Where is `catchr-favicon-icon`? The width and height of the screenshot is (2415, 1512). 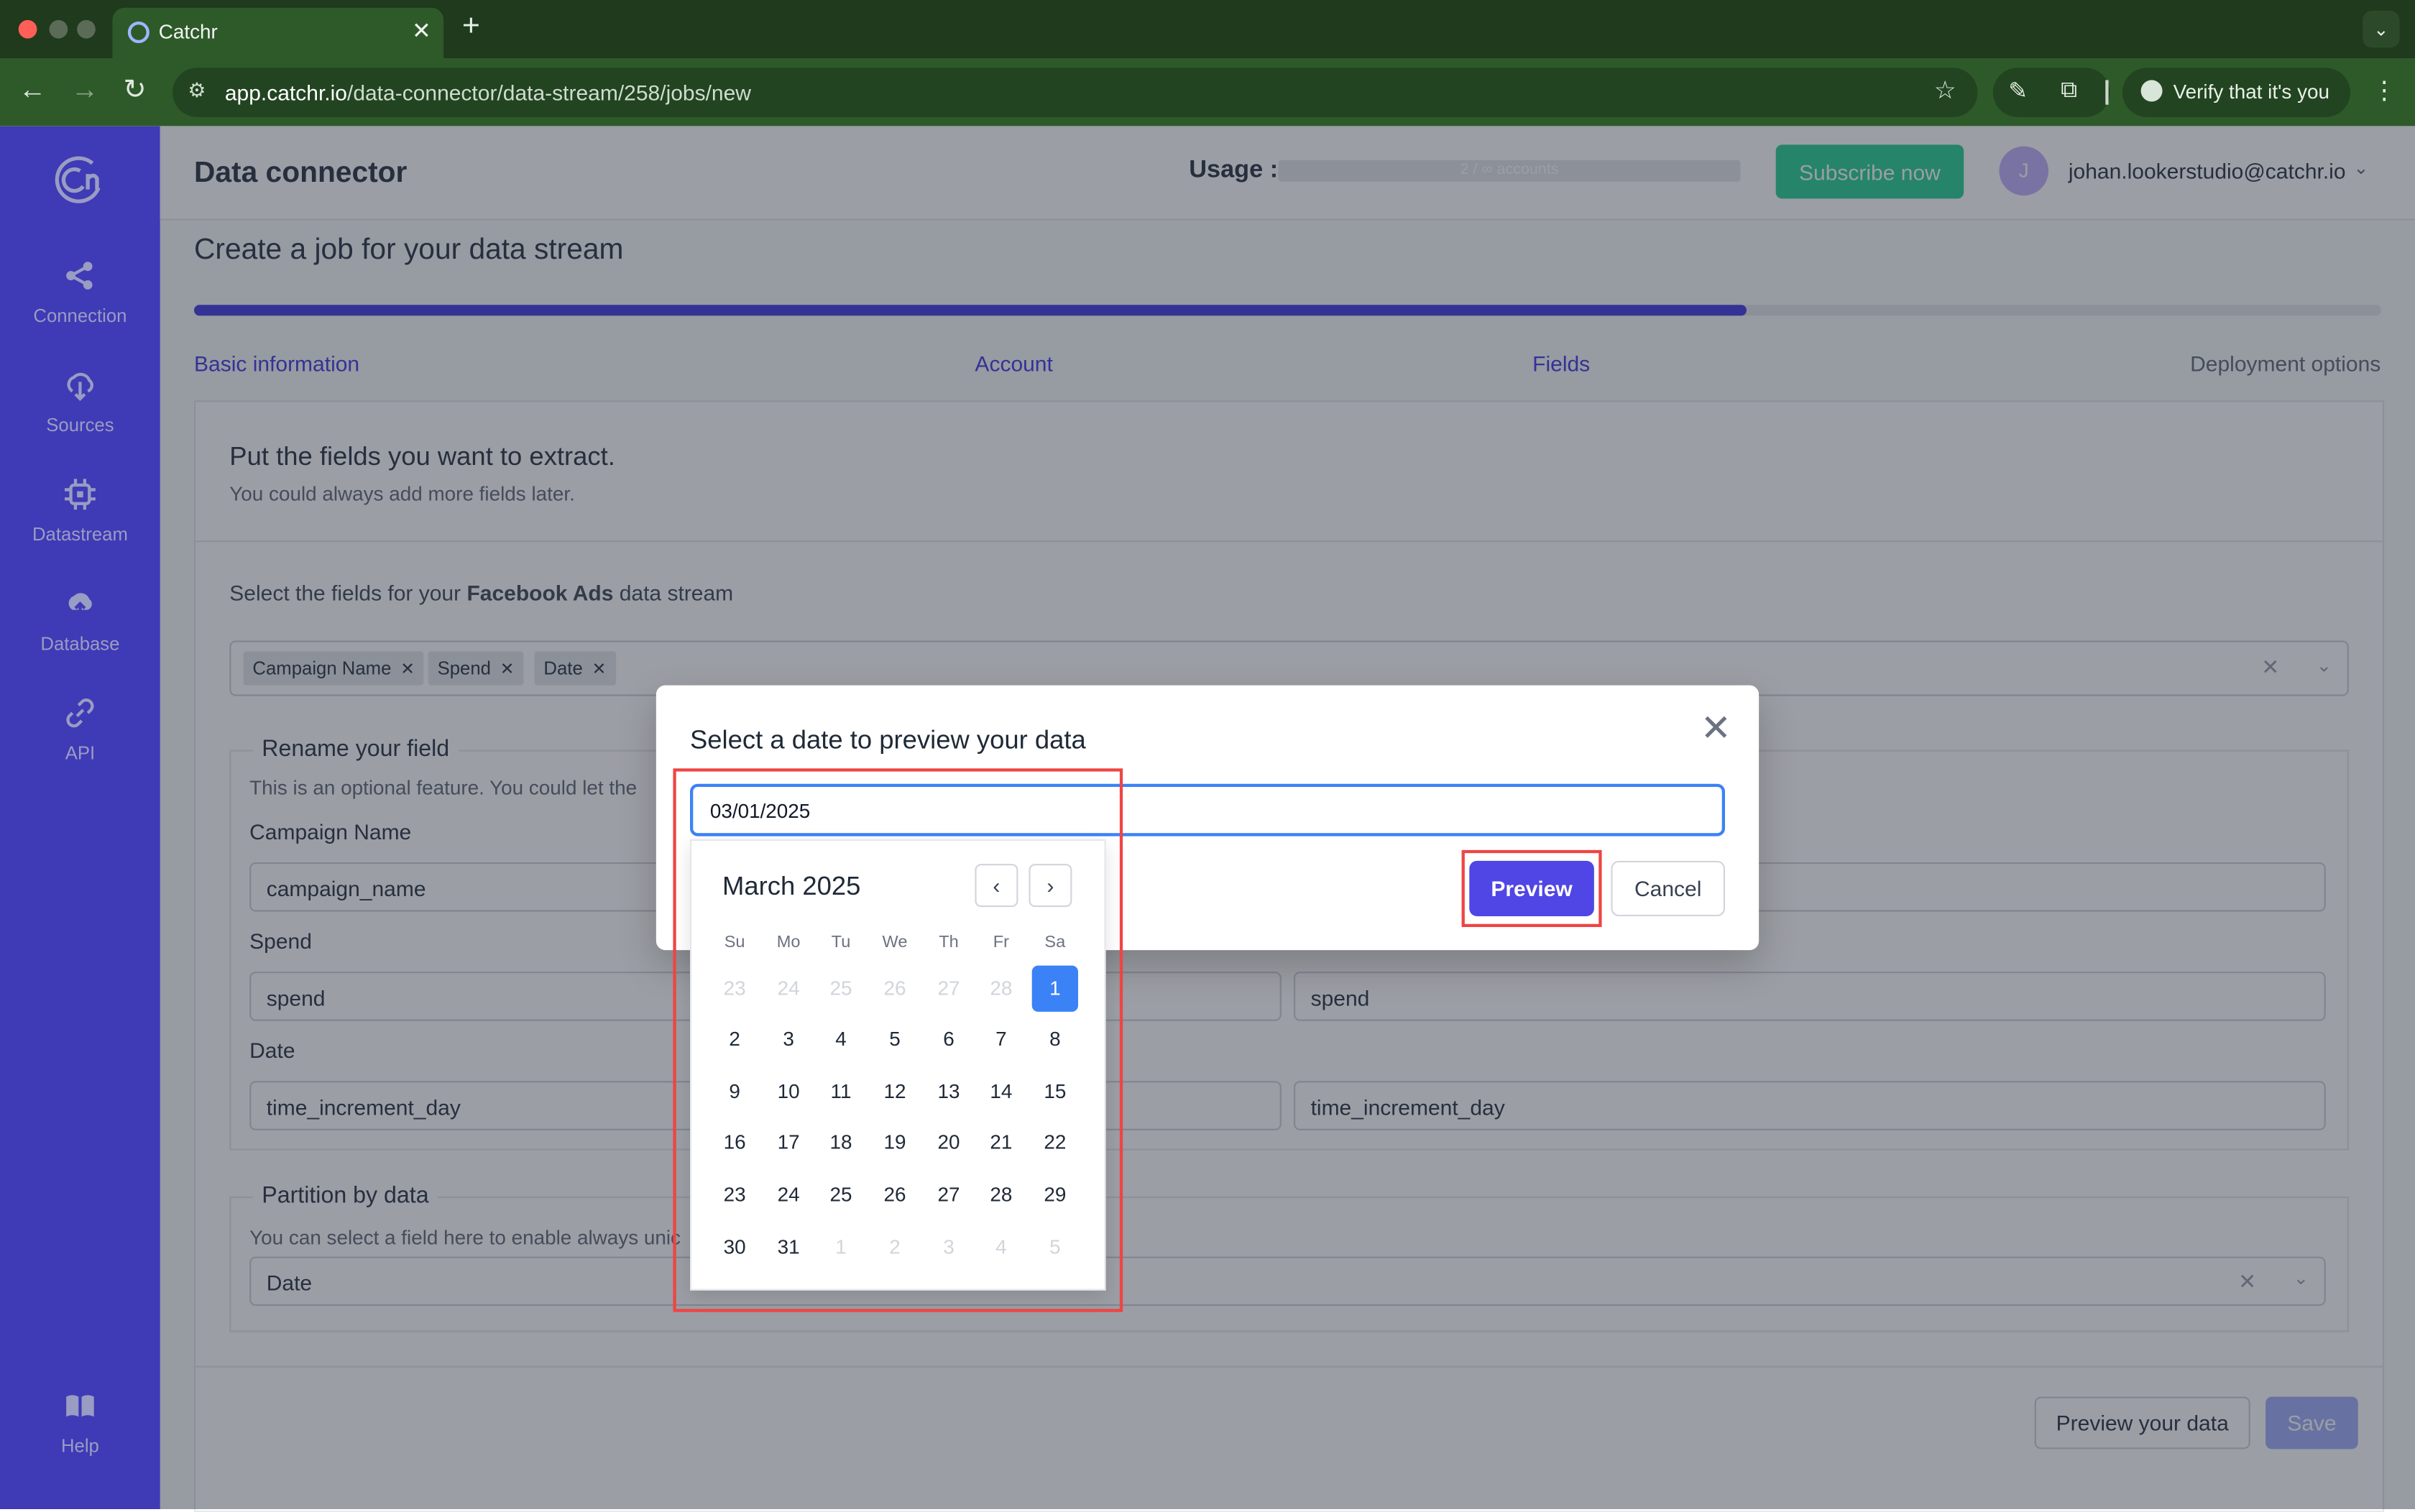 catchr-favicon-icon is located at coordinates (138, 33).